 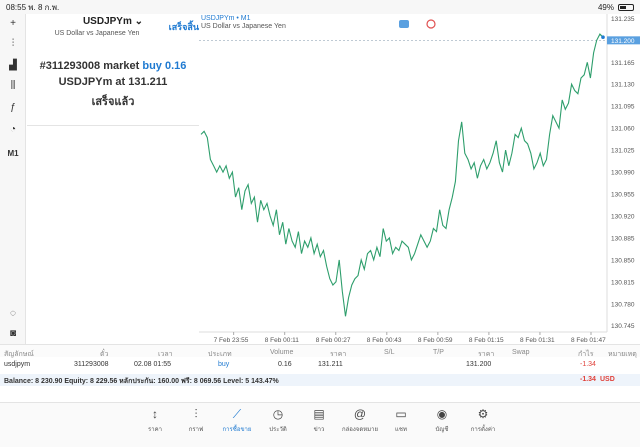 I want to click on order-status: เสร็จแล้ว, so click(x=113, y=102).